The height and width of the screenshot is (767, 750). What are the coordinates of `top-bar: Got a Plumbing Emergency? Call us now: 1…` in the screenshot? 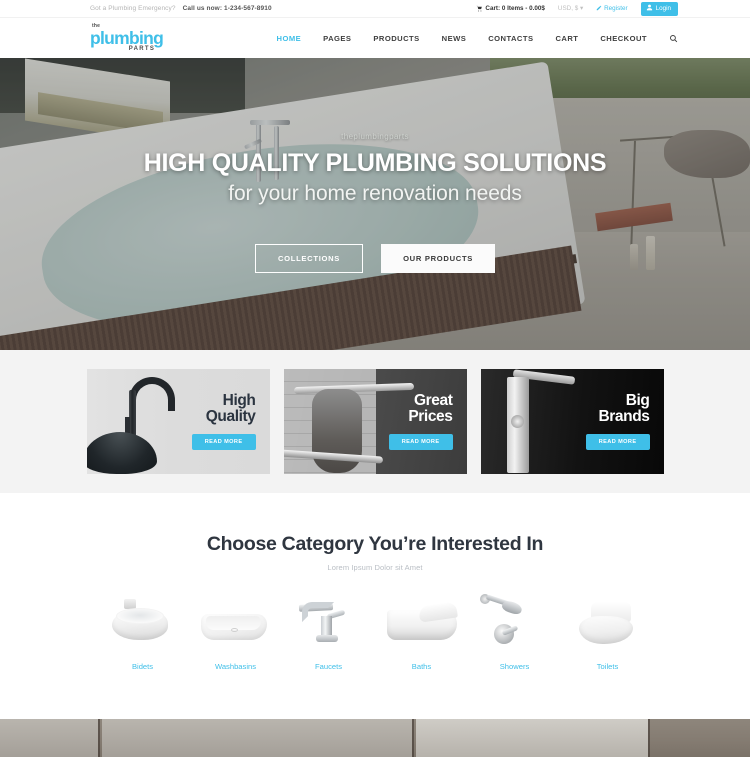 It's located at (375, 9).